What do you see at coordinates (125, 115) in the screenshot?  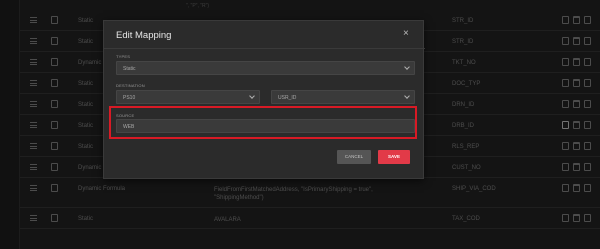 I see `source-label: SOURCE` at bounding box center [125, 115].